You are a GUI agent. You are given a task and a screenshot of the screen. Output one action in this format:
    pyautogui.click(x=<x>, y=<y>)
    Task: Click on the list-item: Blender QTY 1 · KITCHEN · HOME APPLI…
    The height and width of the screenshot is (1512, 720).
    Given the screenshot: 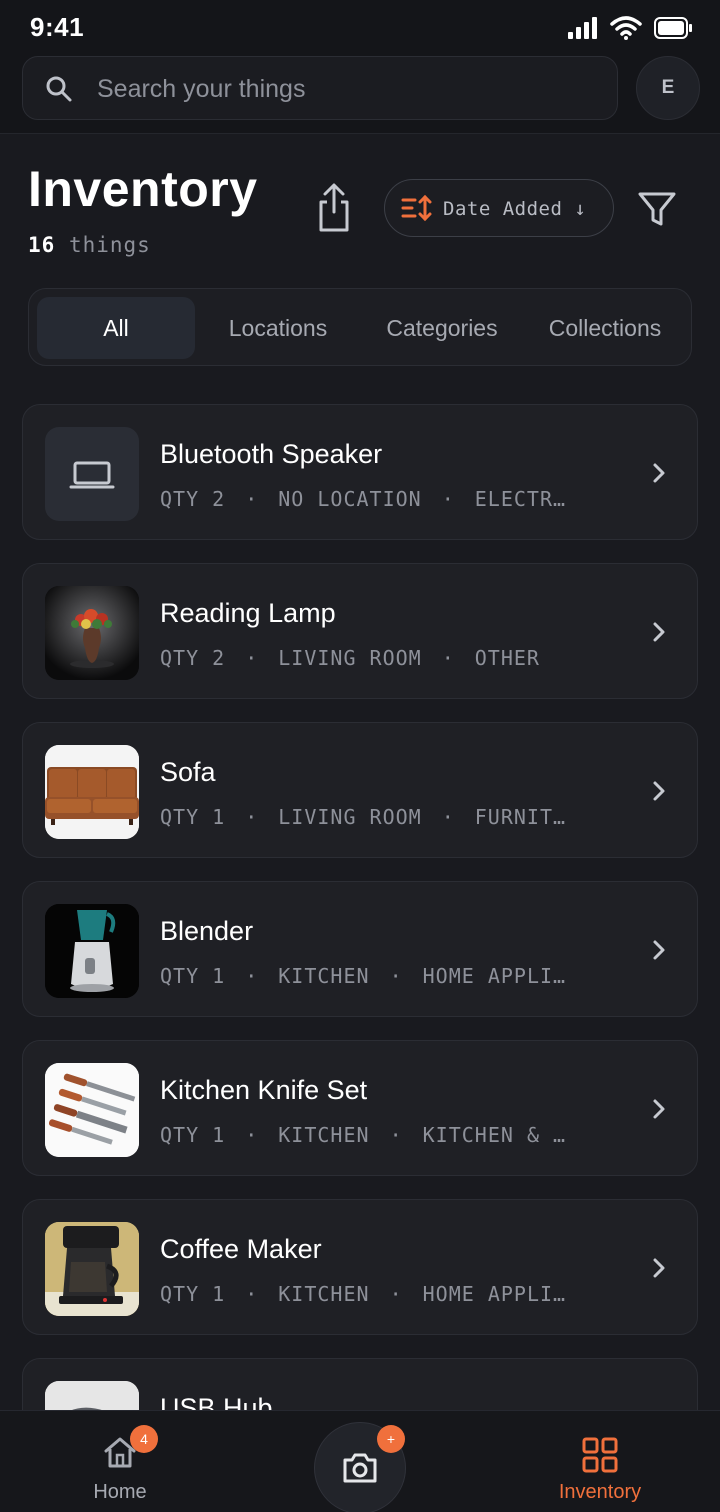 What is the action you would take?
    pyautogui.click(x=360, y=949)
    